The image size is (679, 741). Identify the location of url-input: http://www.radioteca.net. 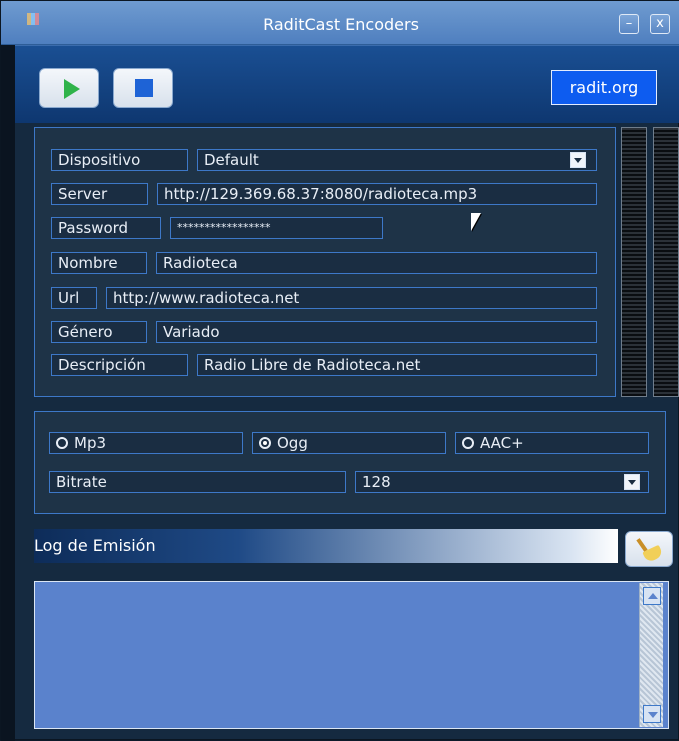
(351, 298).